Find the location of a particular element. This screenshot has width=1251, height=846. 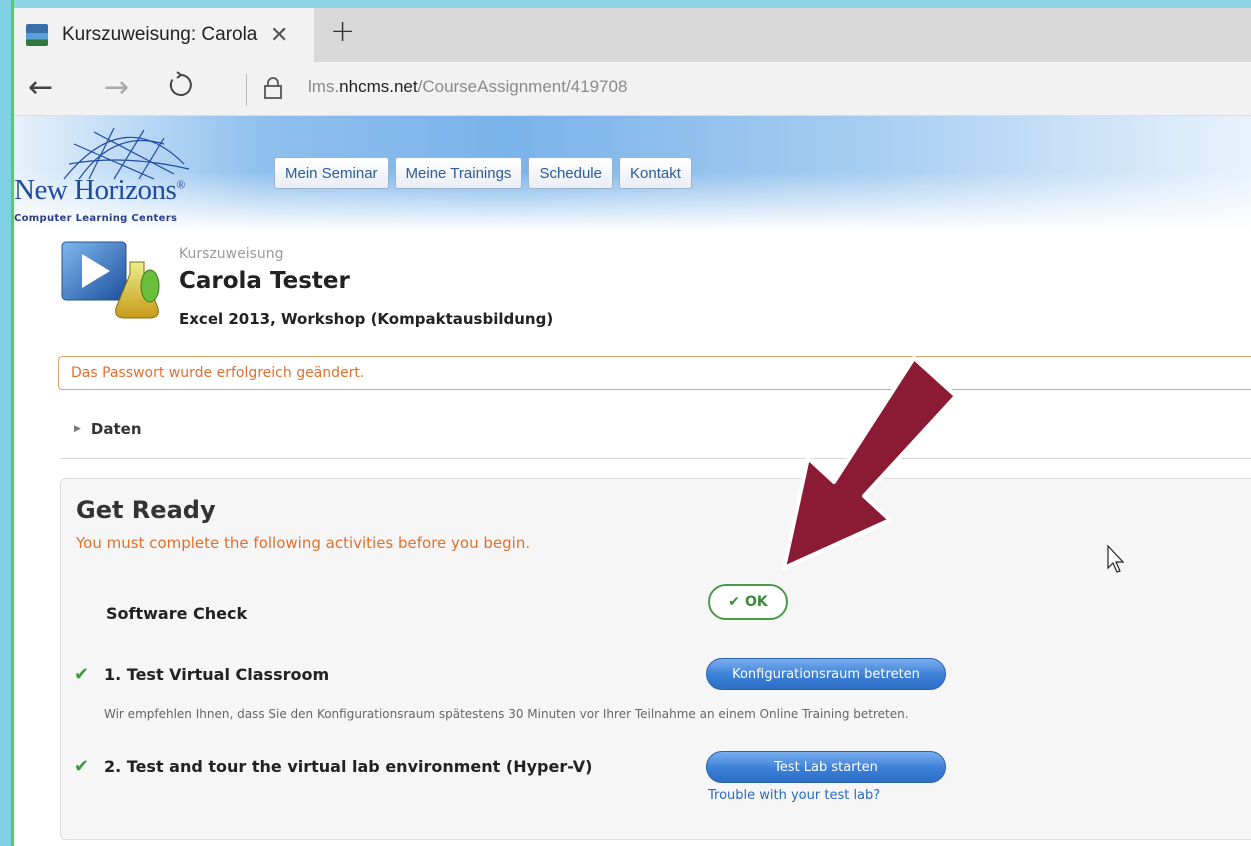

software-check-status-badge: ✔ OK is located at coordinates (748, 602).